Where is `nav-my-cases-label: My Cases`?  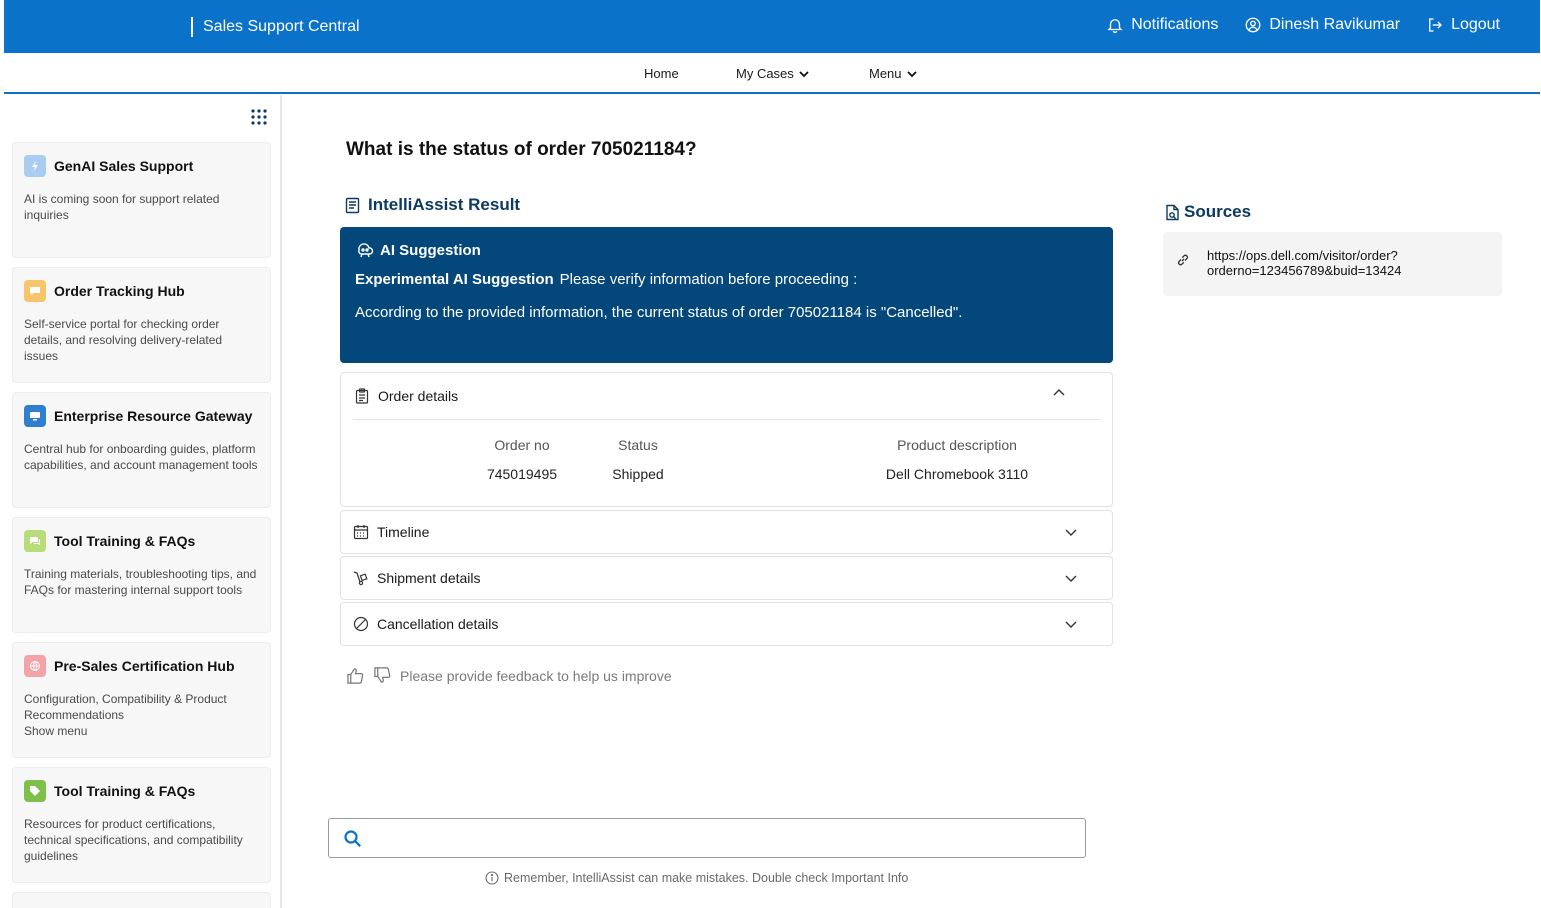
nav-my-cases-label: My Cases is located at coordinates (765, 73).